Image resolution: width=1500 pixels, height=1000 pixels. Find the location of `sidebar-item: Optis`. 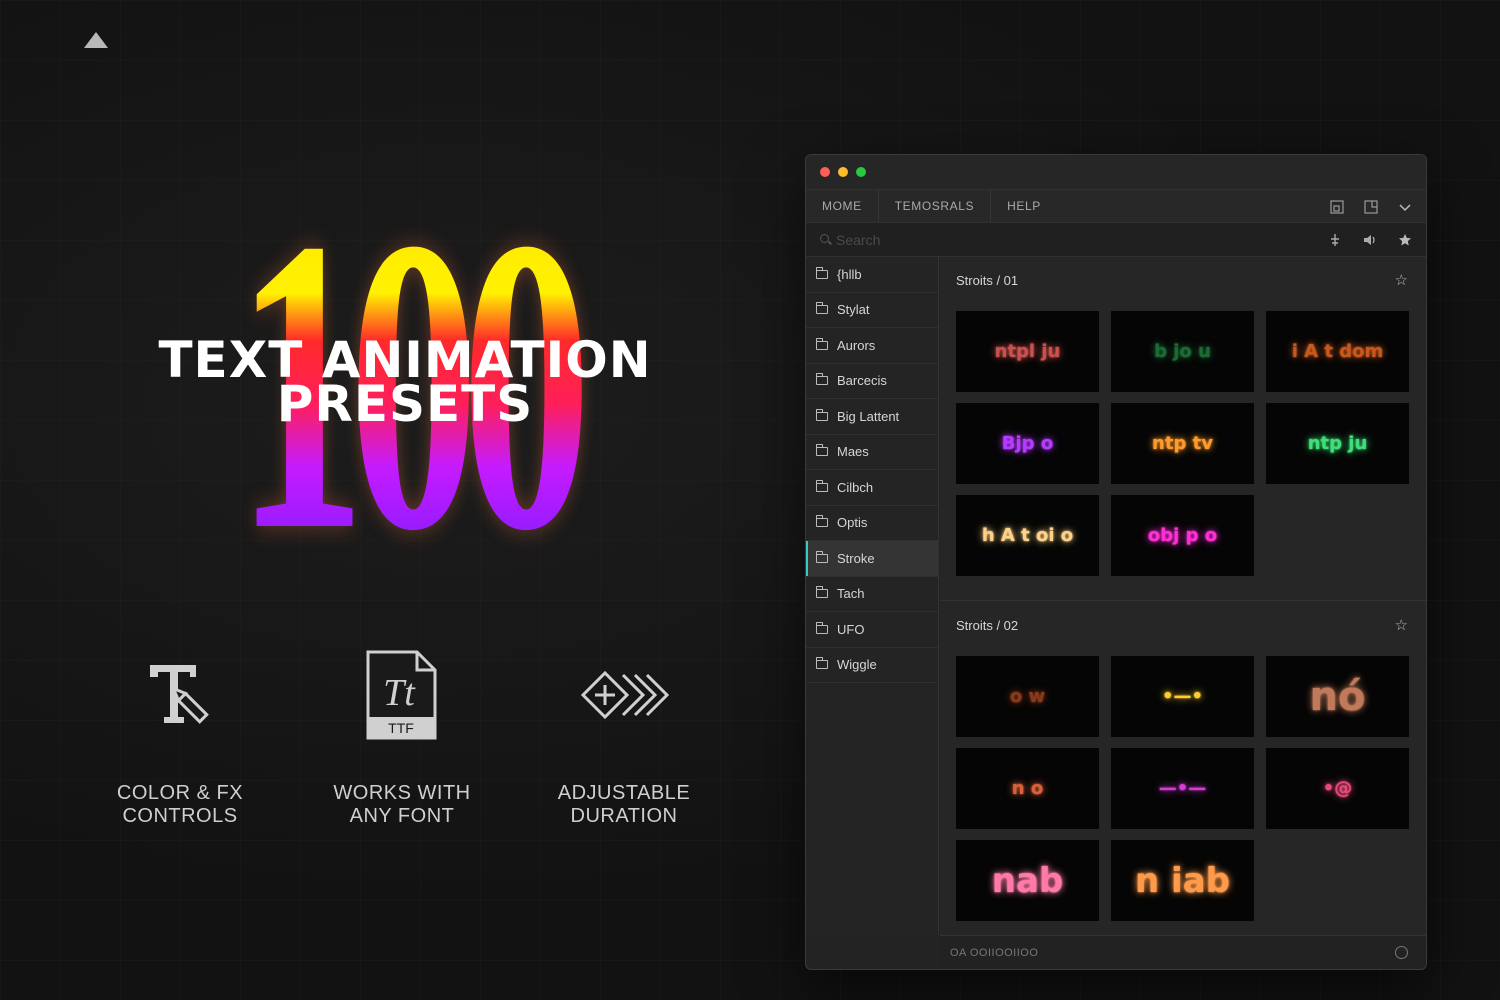

sidebar-item: Optis is located at coordinates (872, 523).